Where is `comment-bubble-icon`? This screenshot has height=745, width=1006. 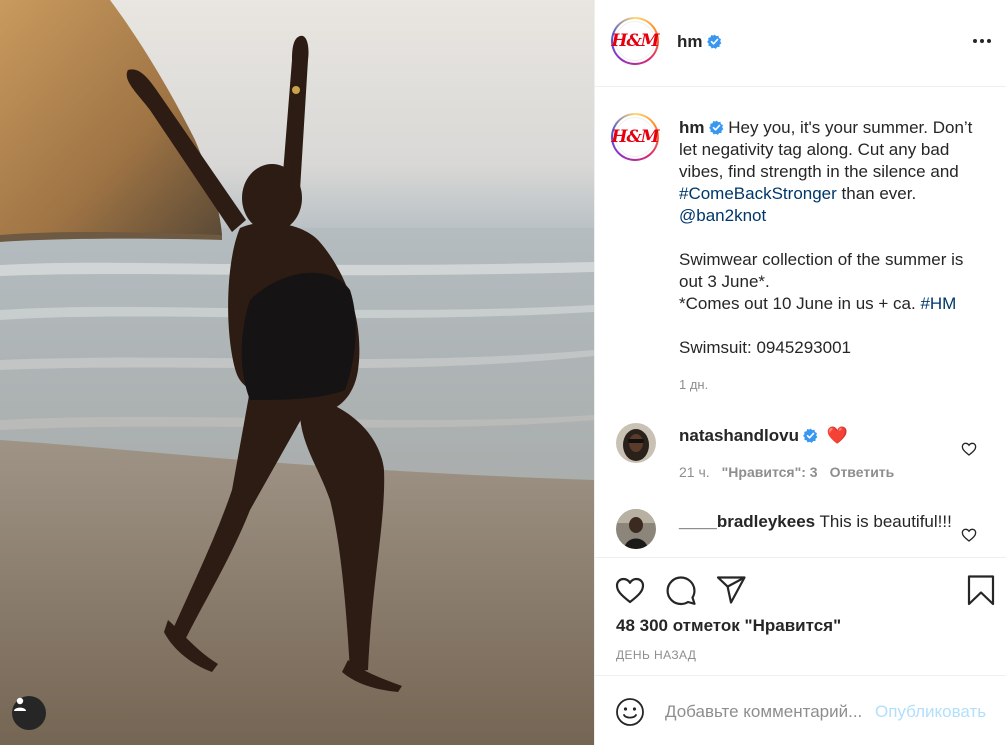 comment-bubble-icon is located at coordinates (681, 590).